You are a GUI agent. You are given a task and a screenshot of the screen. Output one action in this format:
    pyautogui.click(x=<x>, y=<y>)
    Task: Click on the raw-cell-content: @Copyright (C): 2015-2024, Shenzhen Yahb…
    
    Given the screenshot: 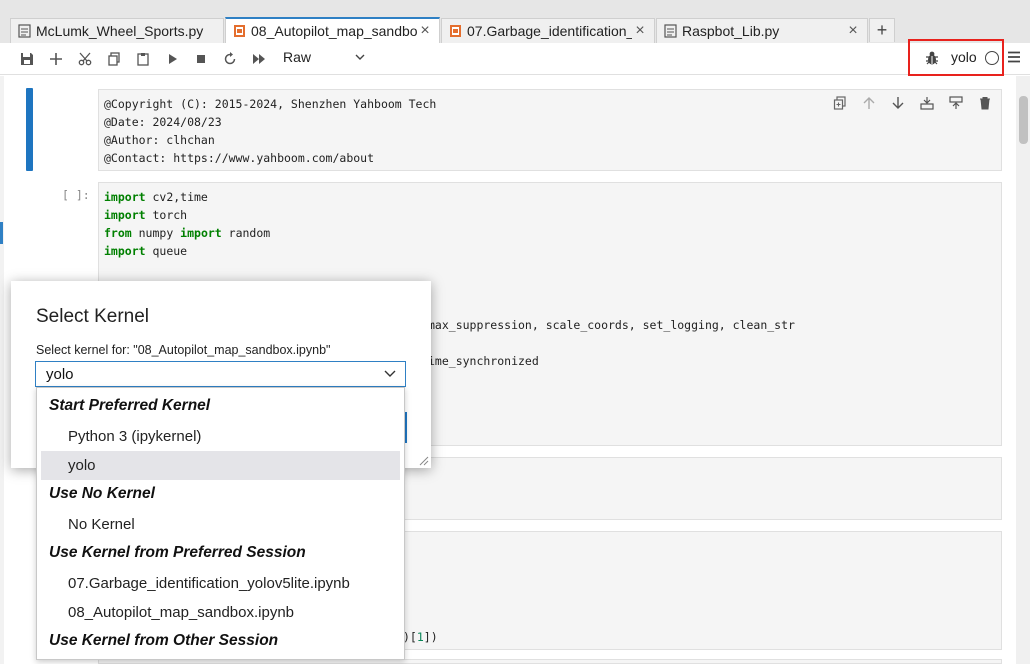 What is the action you would take?
    pyautogui.click(x=270, y=131)
    